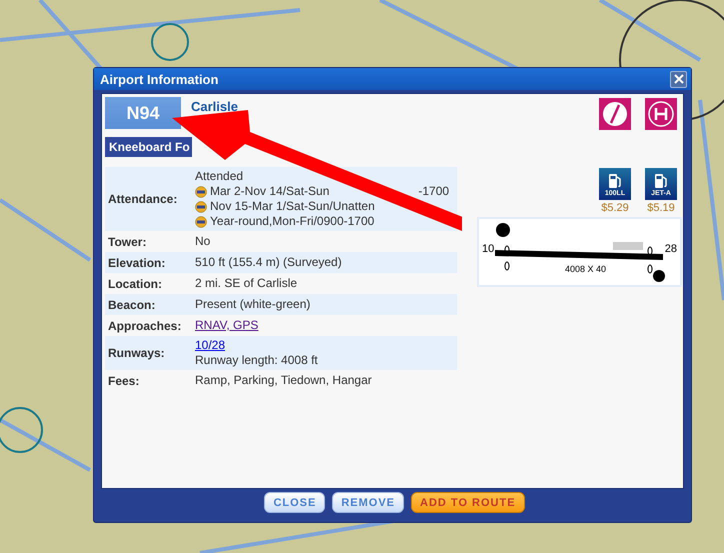  What do you see at coordinates (256, 345) in the screenshot?
I see `detail-link: 10/28` at bounding box center [256, 345].